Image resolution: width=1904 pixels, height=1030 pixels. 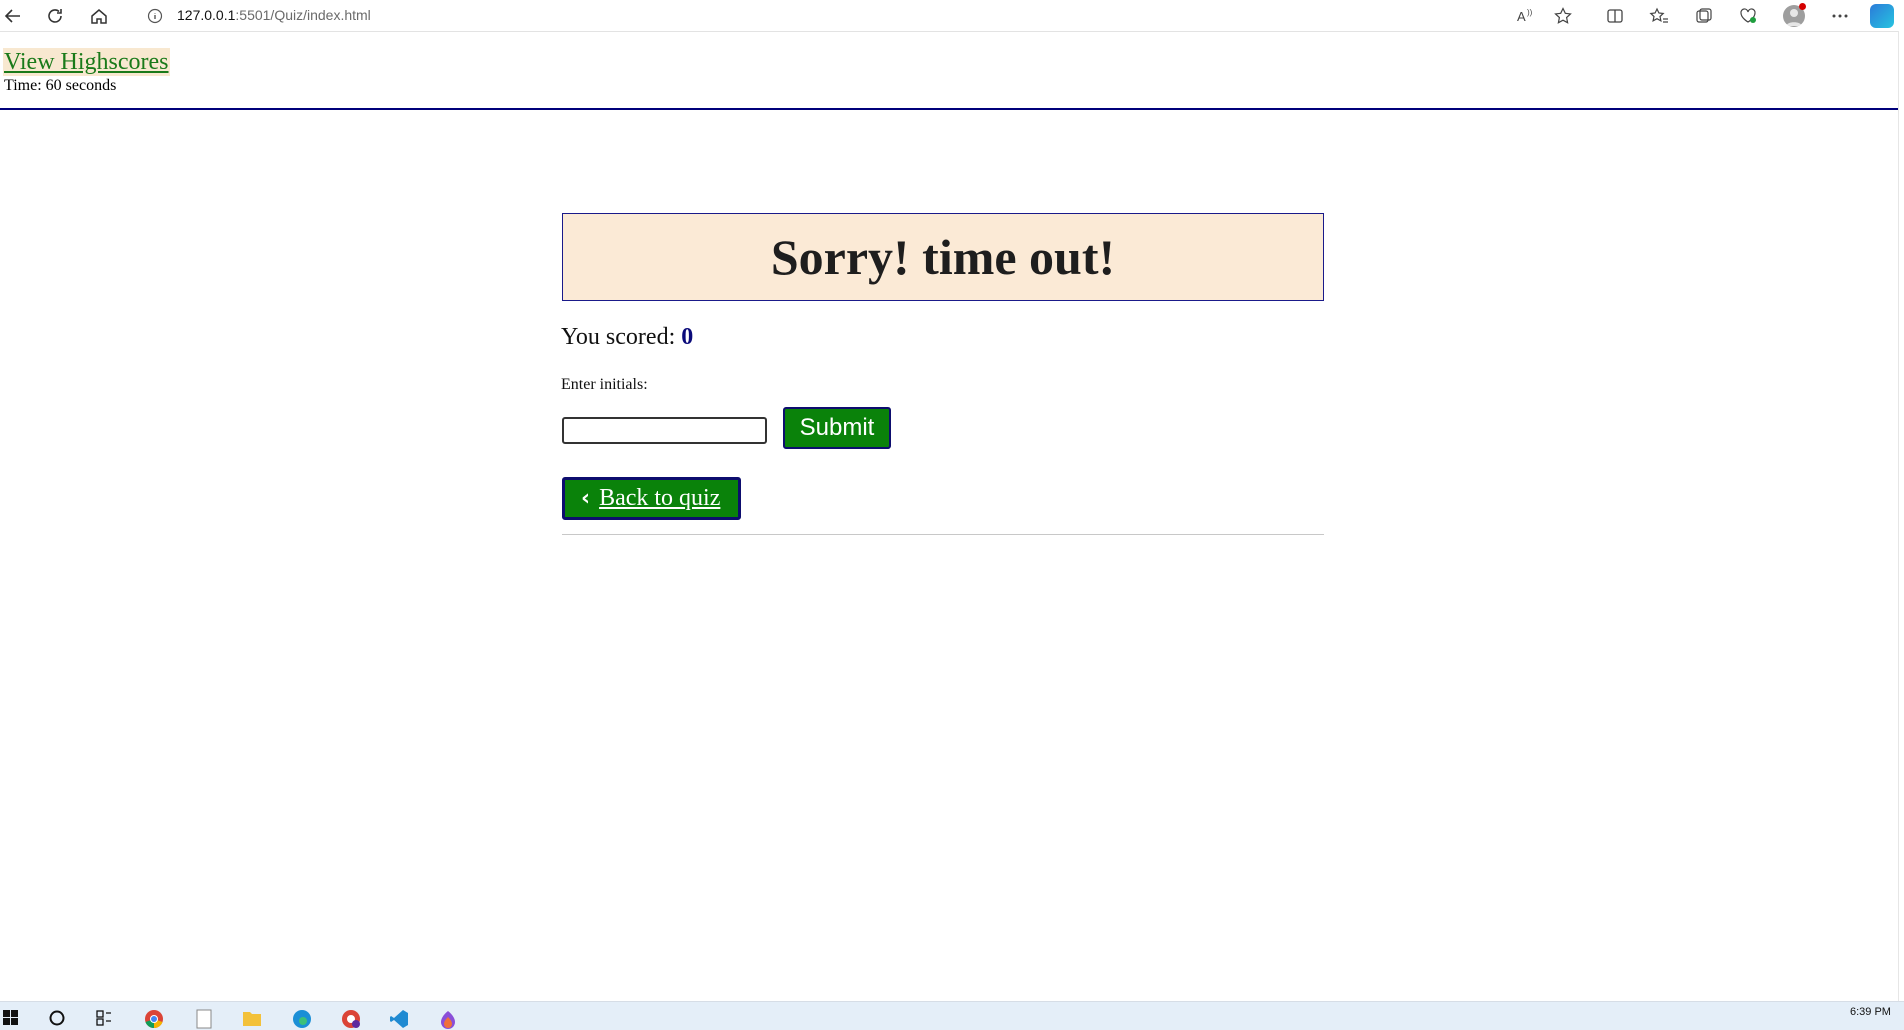 What do you see at coordinates (952, 1015) in the screenshot?
I see `taskbar` at bounding box center [952, 1015].